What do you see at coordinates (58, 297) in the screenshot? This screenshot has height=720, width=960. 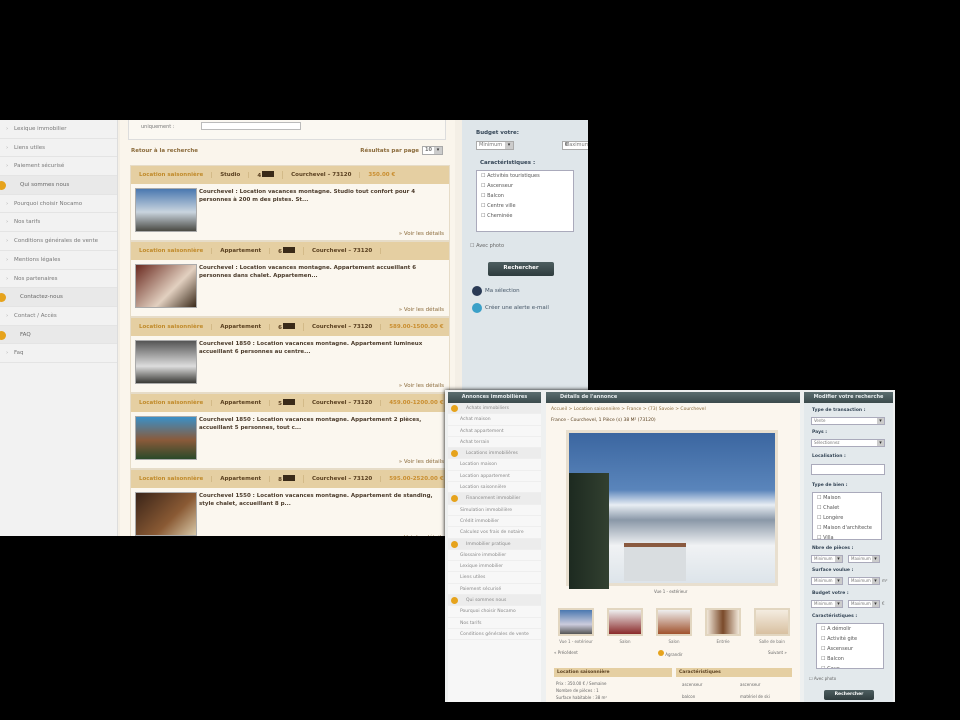 I see `sidebar-item: Contactez-nous` at bounding box center [58, 297].